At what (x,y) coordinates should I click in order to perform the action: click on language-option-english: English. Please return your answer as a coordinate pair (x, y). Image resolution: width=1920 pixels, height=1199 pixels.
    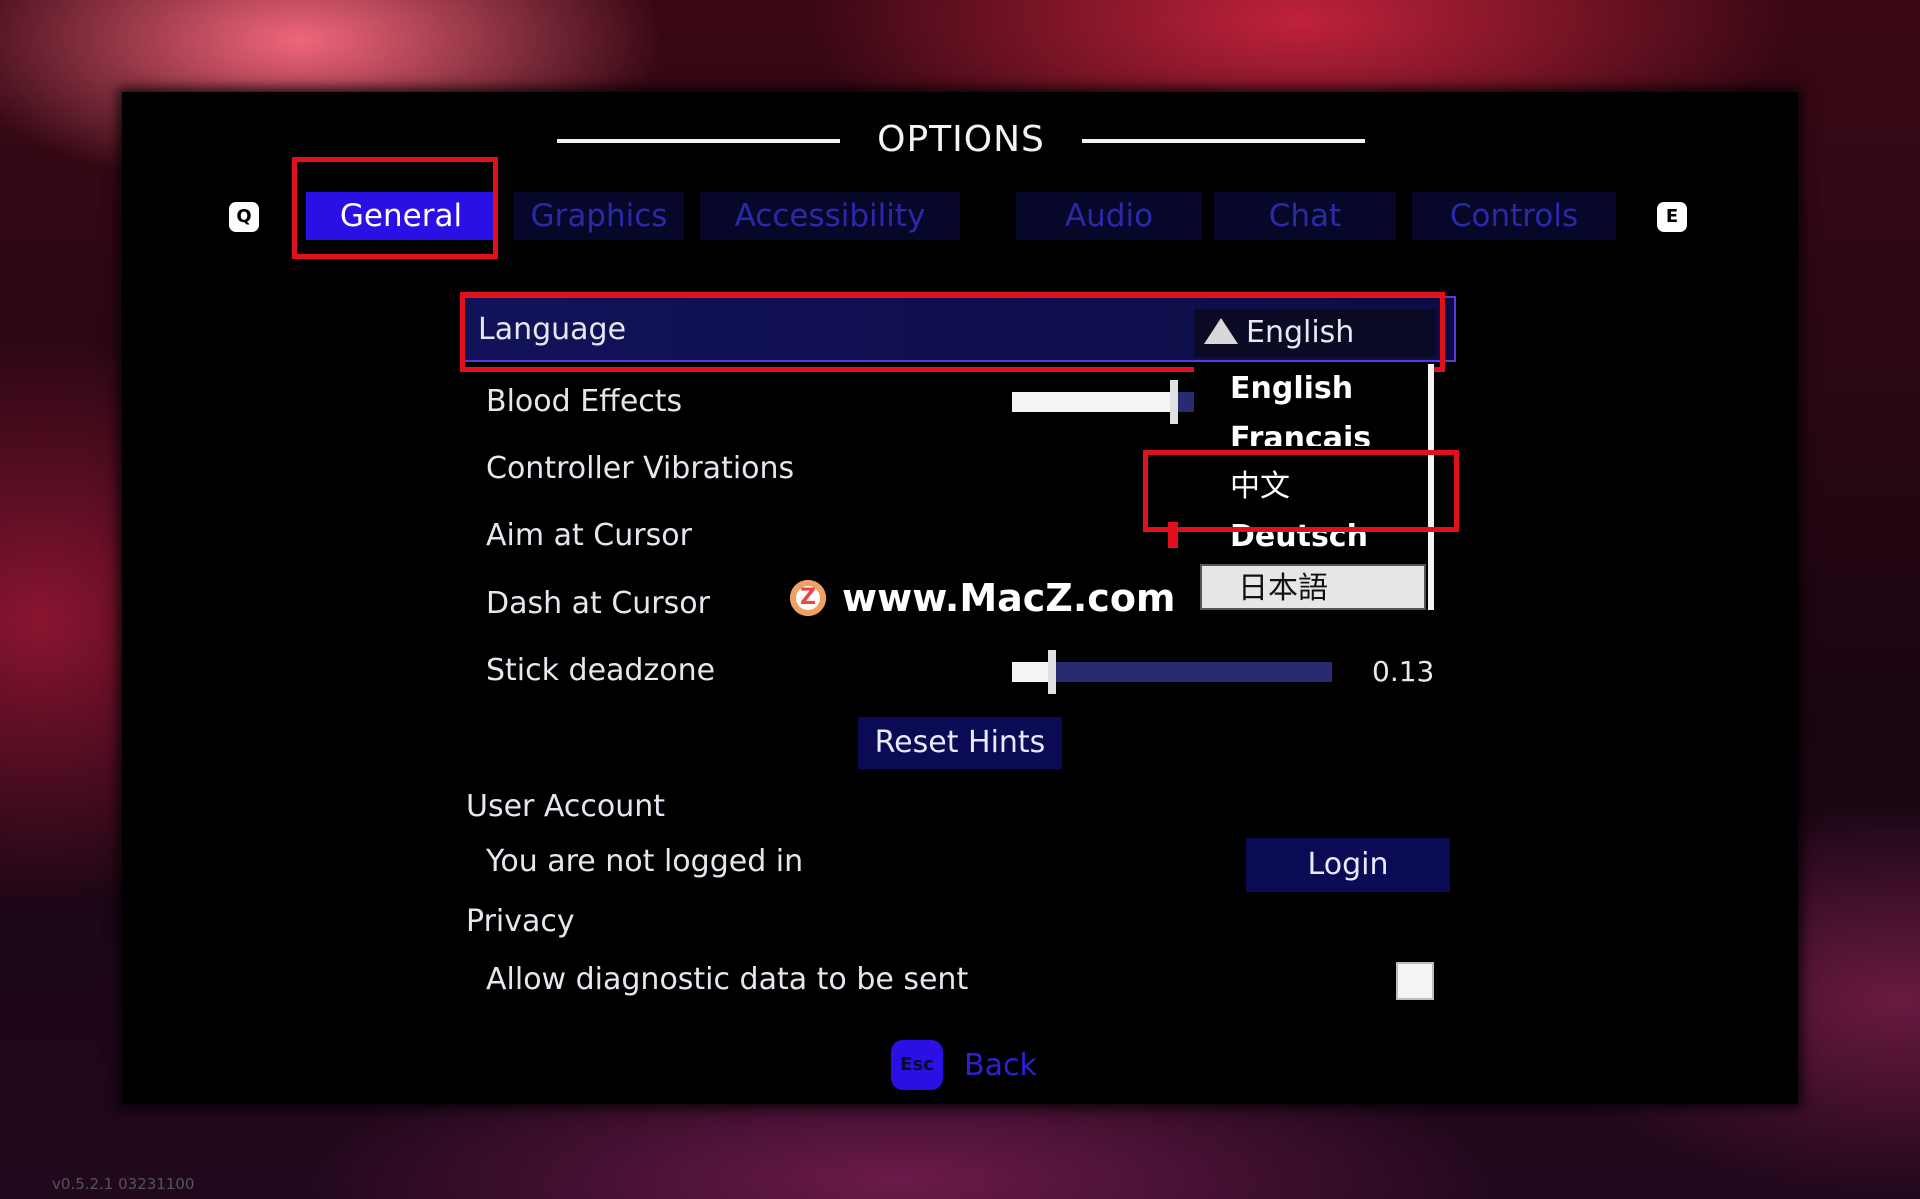
    Looking at the image, I should click on (1309, 389).